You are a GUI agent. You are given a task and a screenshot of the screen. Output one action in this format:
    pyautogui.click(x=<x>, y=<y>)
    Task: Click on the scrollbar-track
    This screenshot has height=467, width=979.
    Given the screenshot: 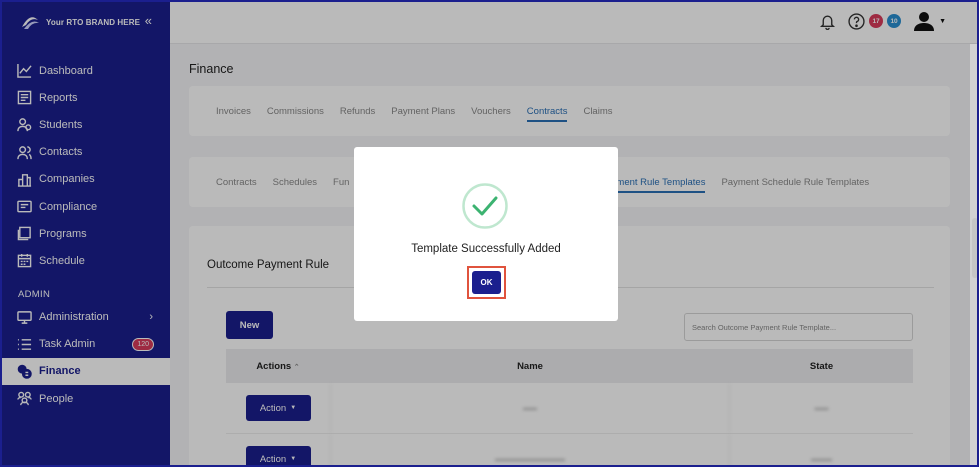 What is the action you would take?
    pyautogui.click(x=974, y=255)
    